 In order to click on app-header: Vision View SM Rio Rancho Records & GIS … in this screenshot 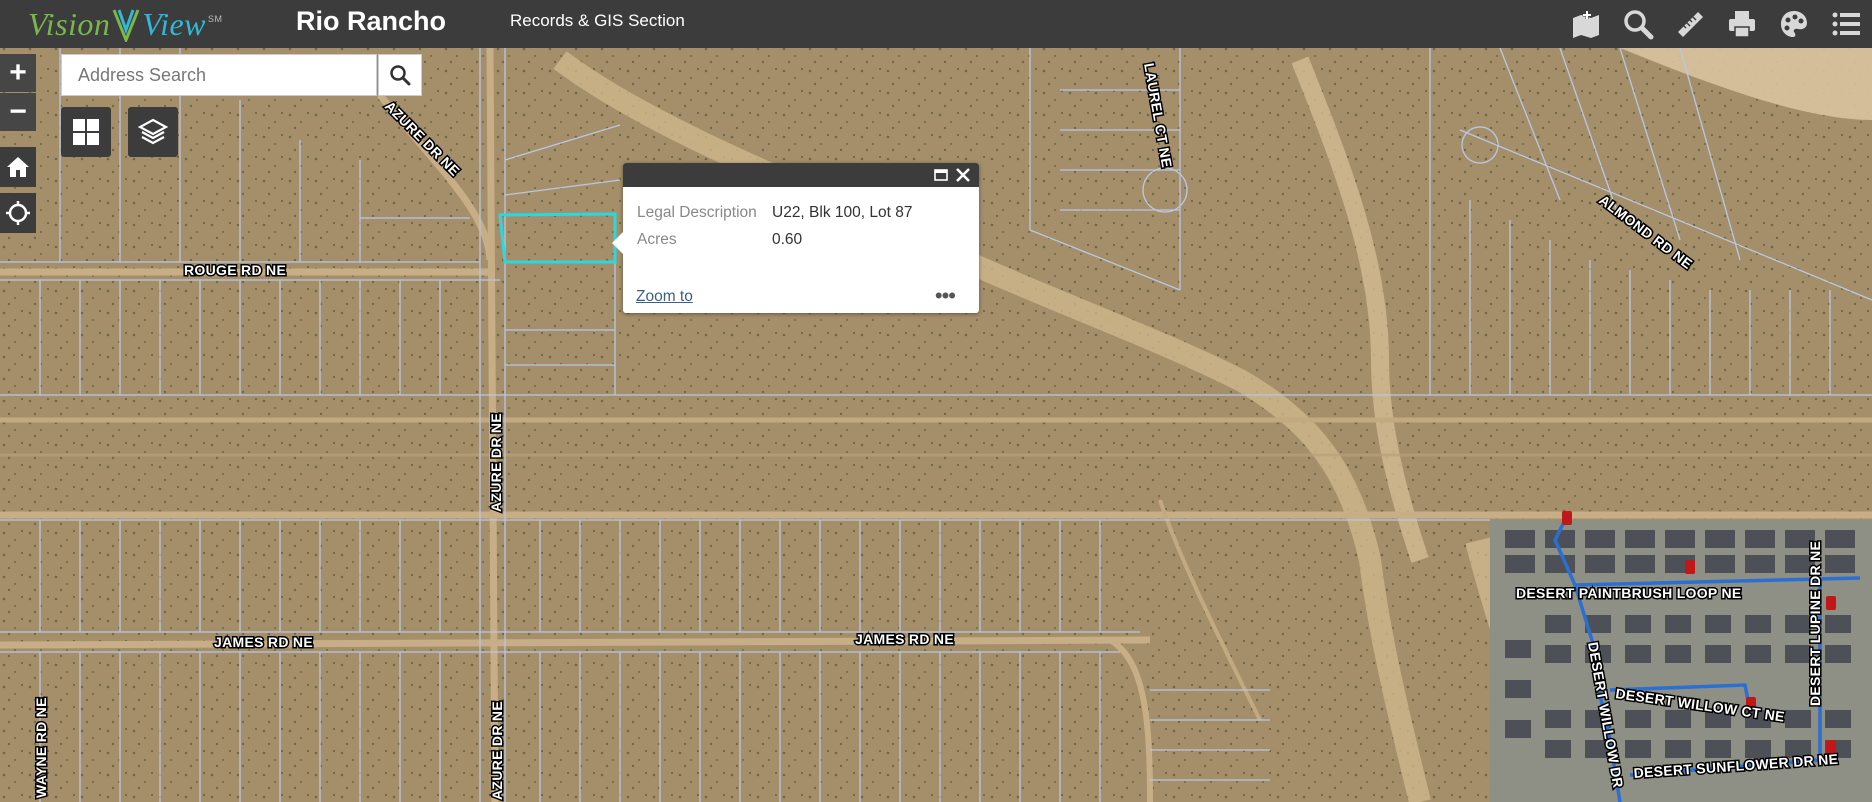, I will do `click(936, 24)`.